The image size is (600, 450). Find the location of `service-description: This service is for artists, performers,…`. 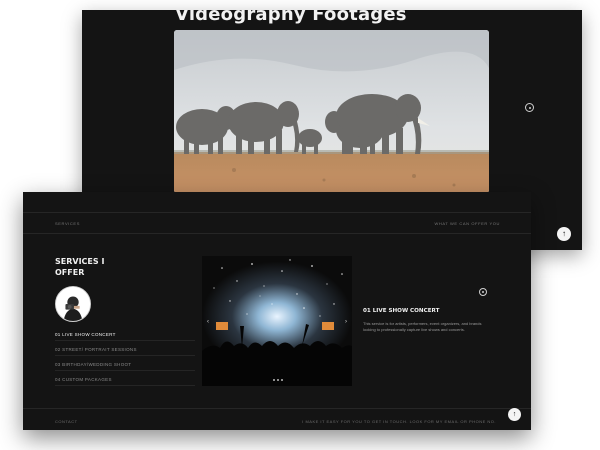

service-description: This service is for artists, performers,… is located at coordinates (422, 326).